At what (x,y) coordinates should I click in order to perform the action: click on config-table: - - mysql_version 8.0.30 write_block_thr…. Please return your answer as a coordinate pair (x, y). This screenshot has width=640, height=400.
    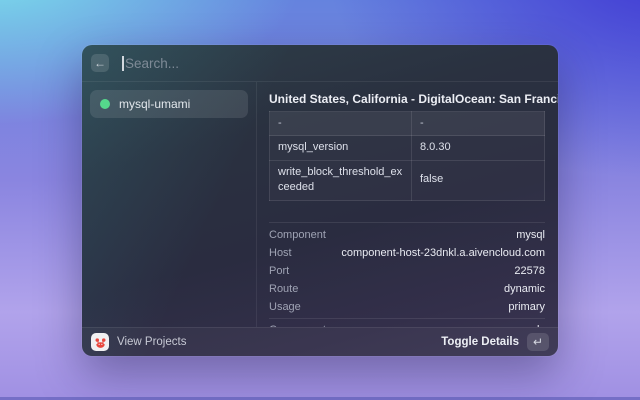
    Looking at the image, I should click on (407, 155).